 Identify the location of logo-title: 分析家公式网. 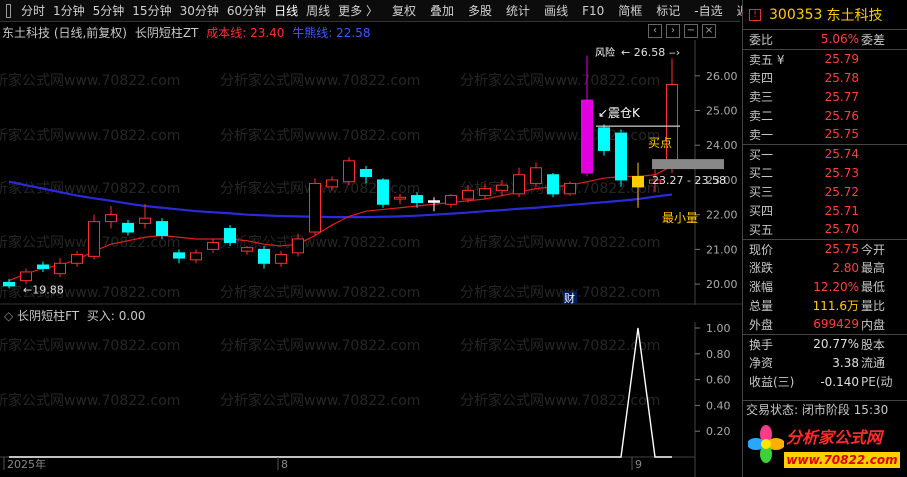
(834, 437).